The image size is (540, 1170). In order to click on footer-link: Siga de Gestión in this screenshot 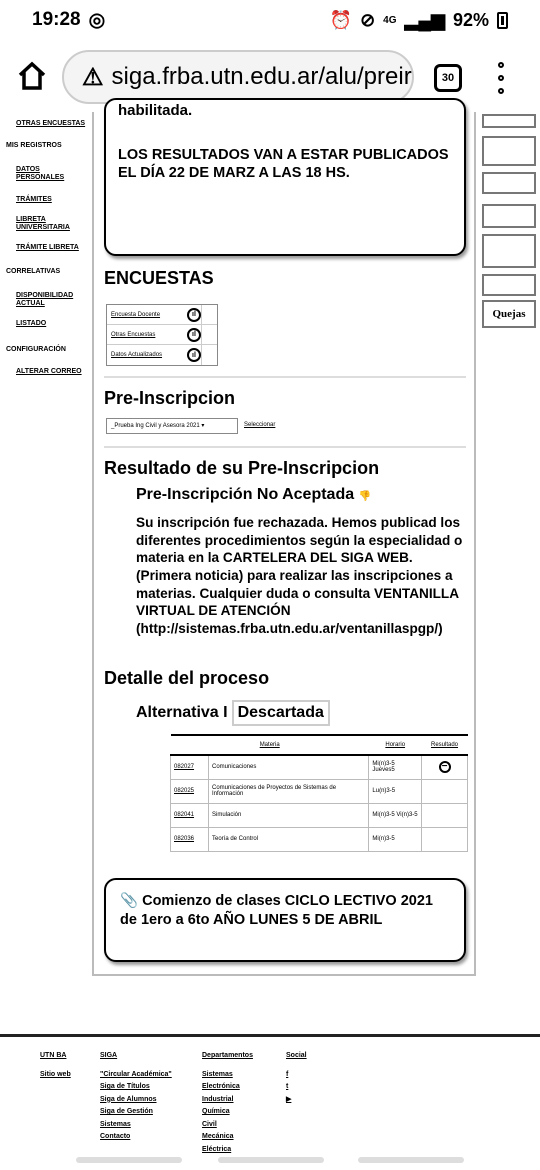, I will do `click(136, 1112)`.